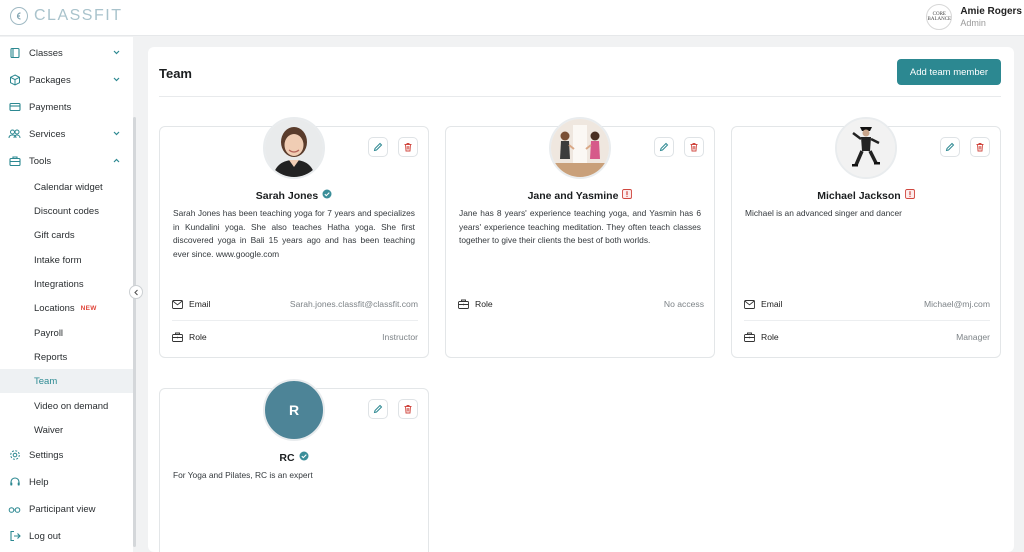 Image resolution: width=1024 pixels, height=552 pixels. I want to click on sidebar-subitem-video-on-demand: Video on demand, so click(66, 406).